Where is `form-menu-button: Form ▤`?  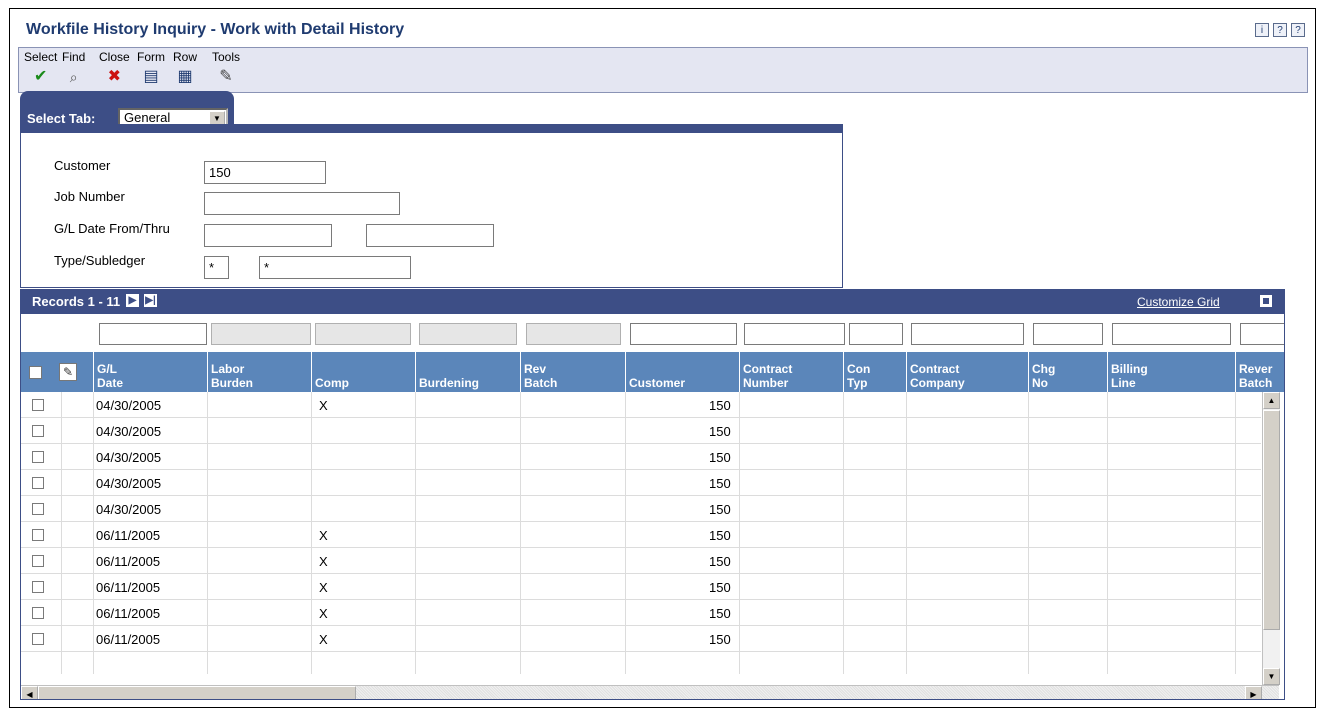
form-menu-button: Form ▤ is located at coordinates (151, 68).